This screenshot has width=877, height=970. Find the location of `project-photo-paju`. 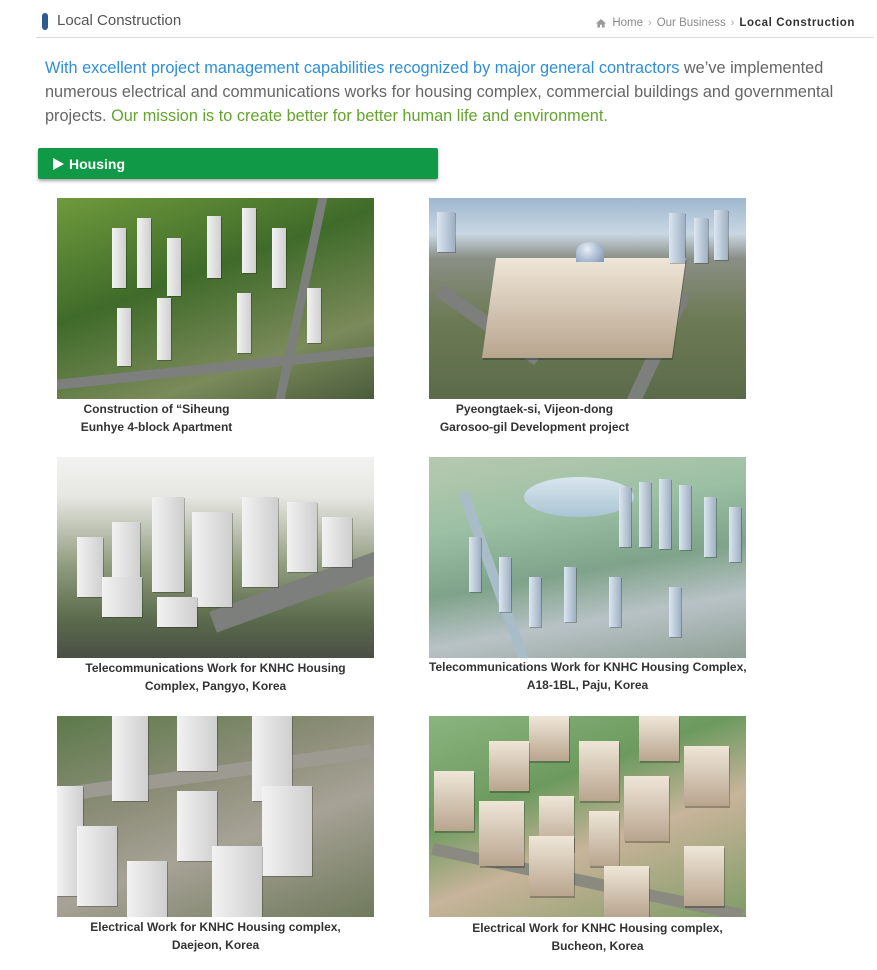

project-photo-paju is located at coordinates (587, 557).